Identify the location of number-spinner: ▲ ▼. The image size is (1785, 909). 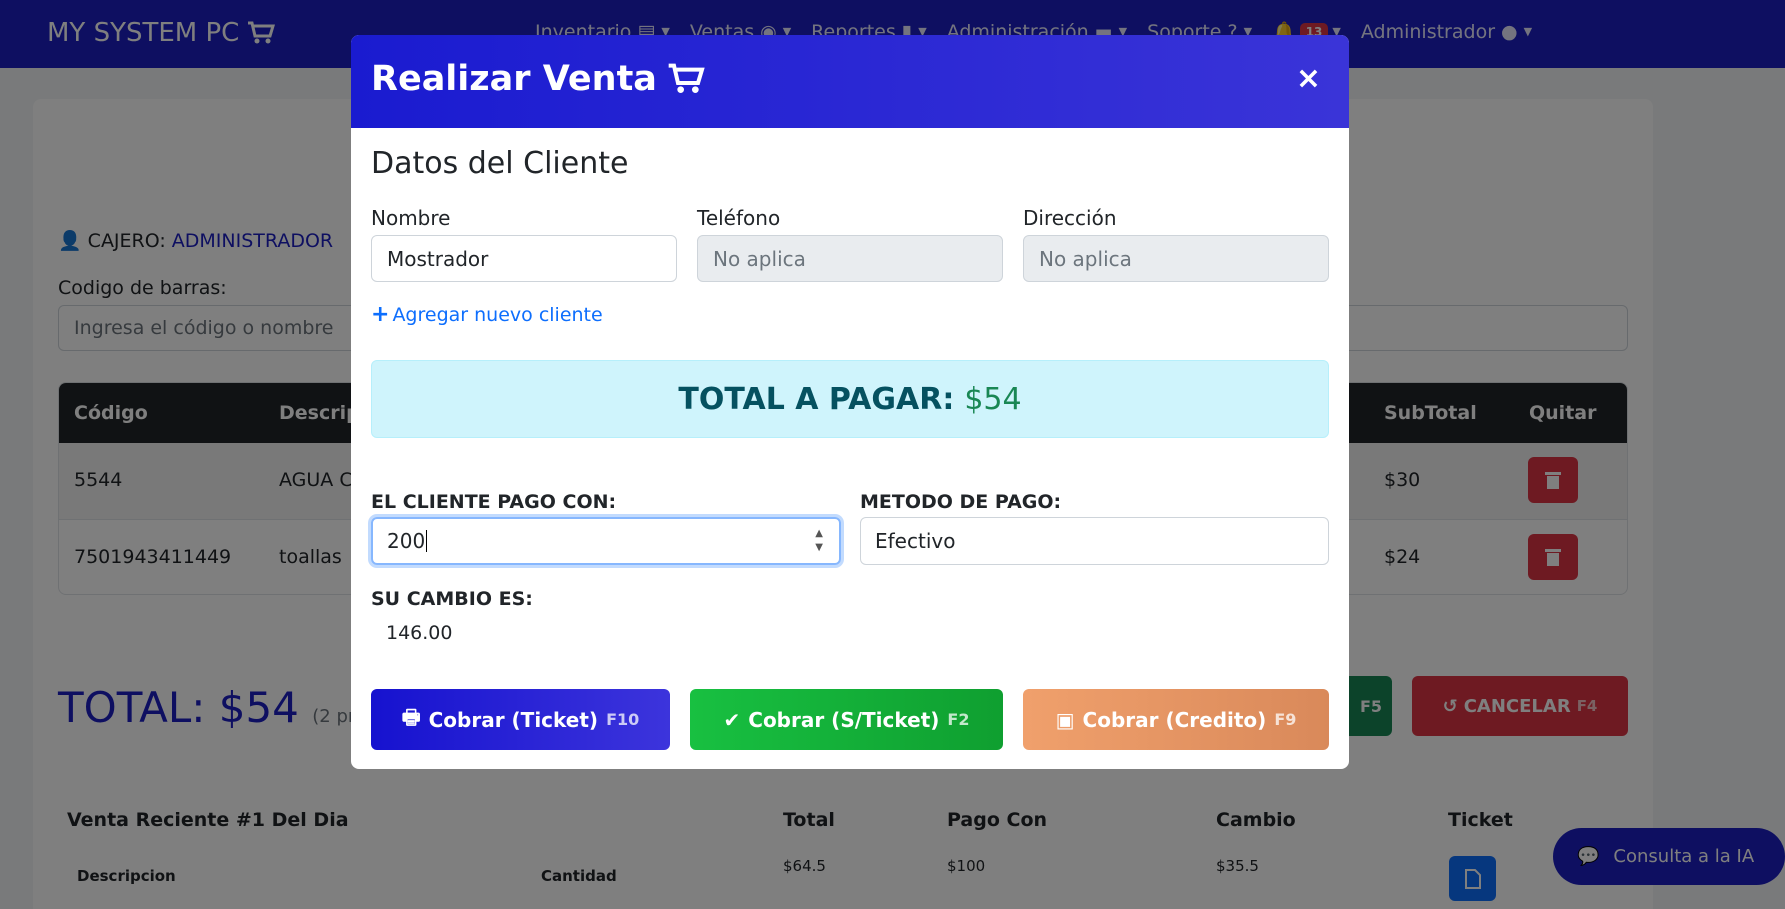
(819, 541).